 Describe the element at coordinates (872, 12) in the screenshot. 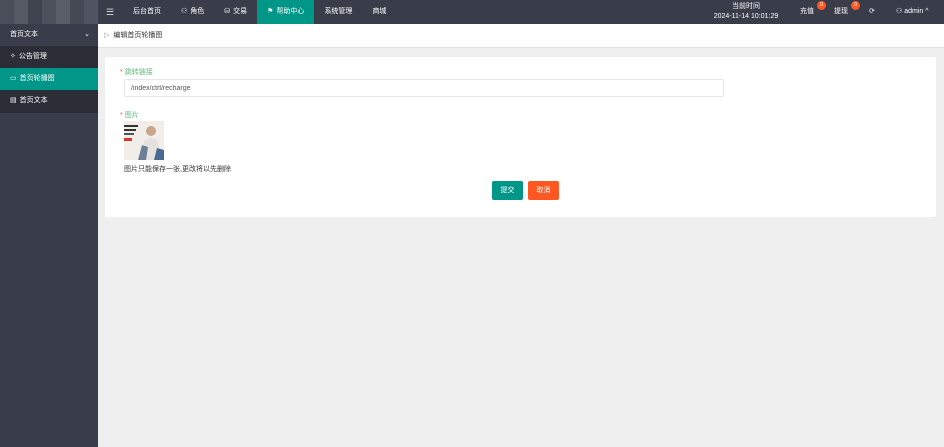

I see `refresh-icon: ⟳` at that location.